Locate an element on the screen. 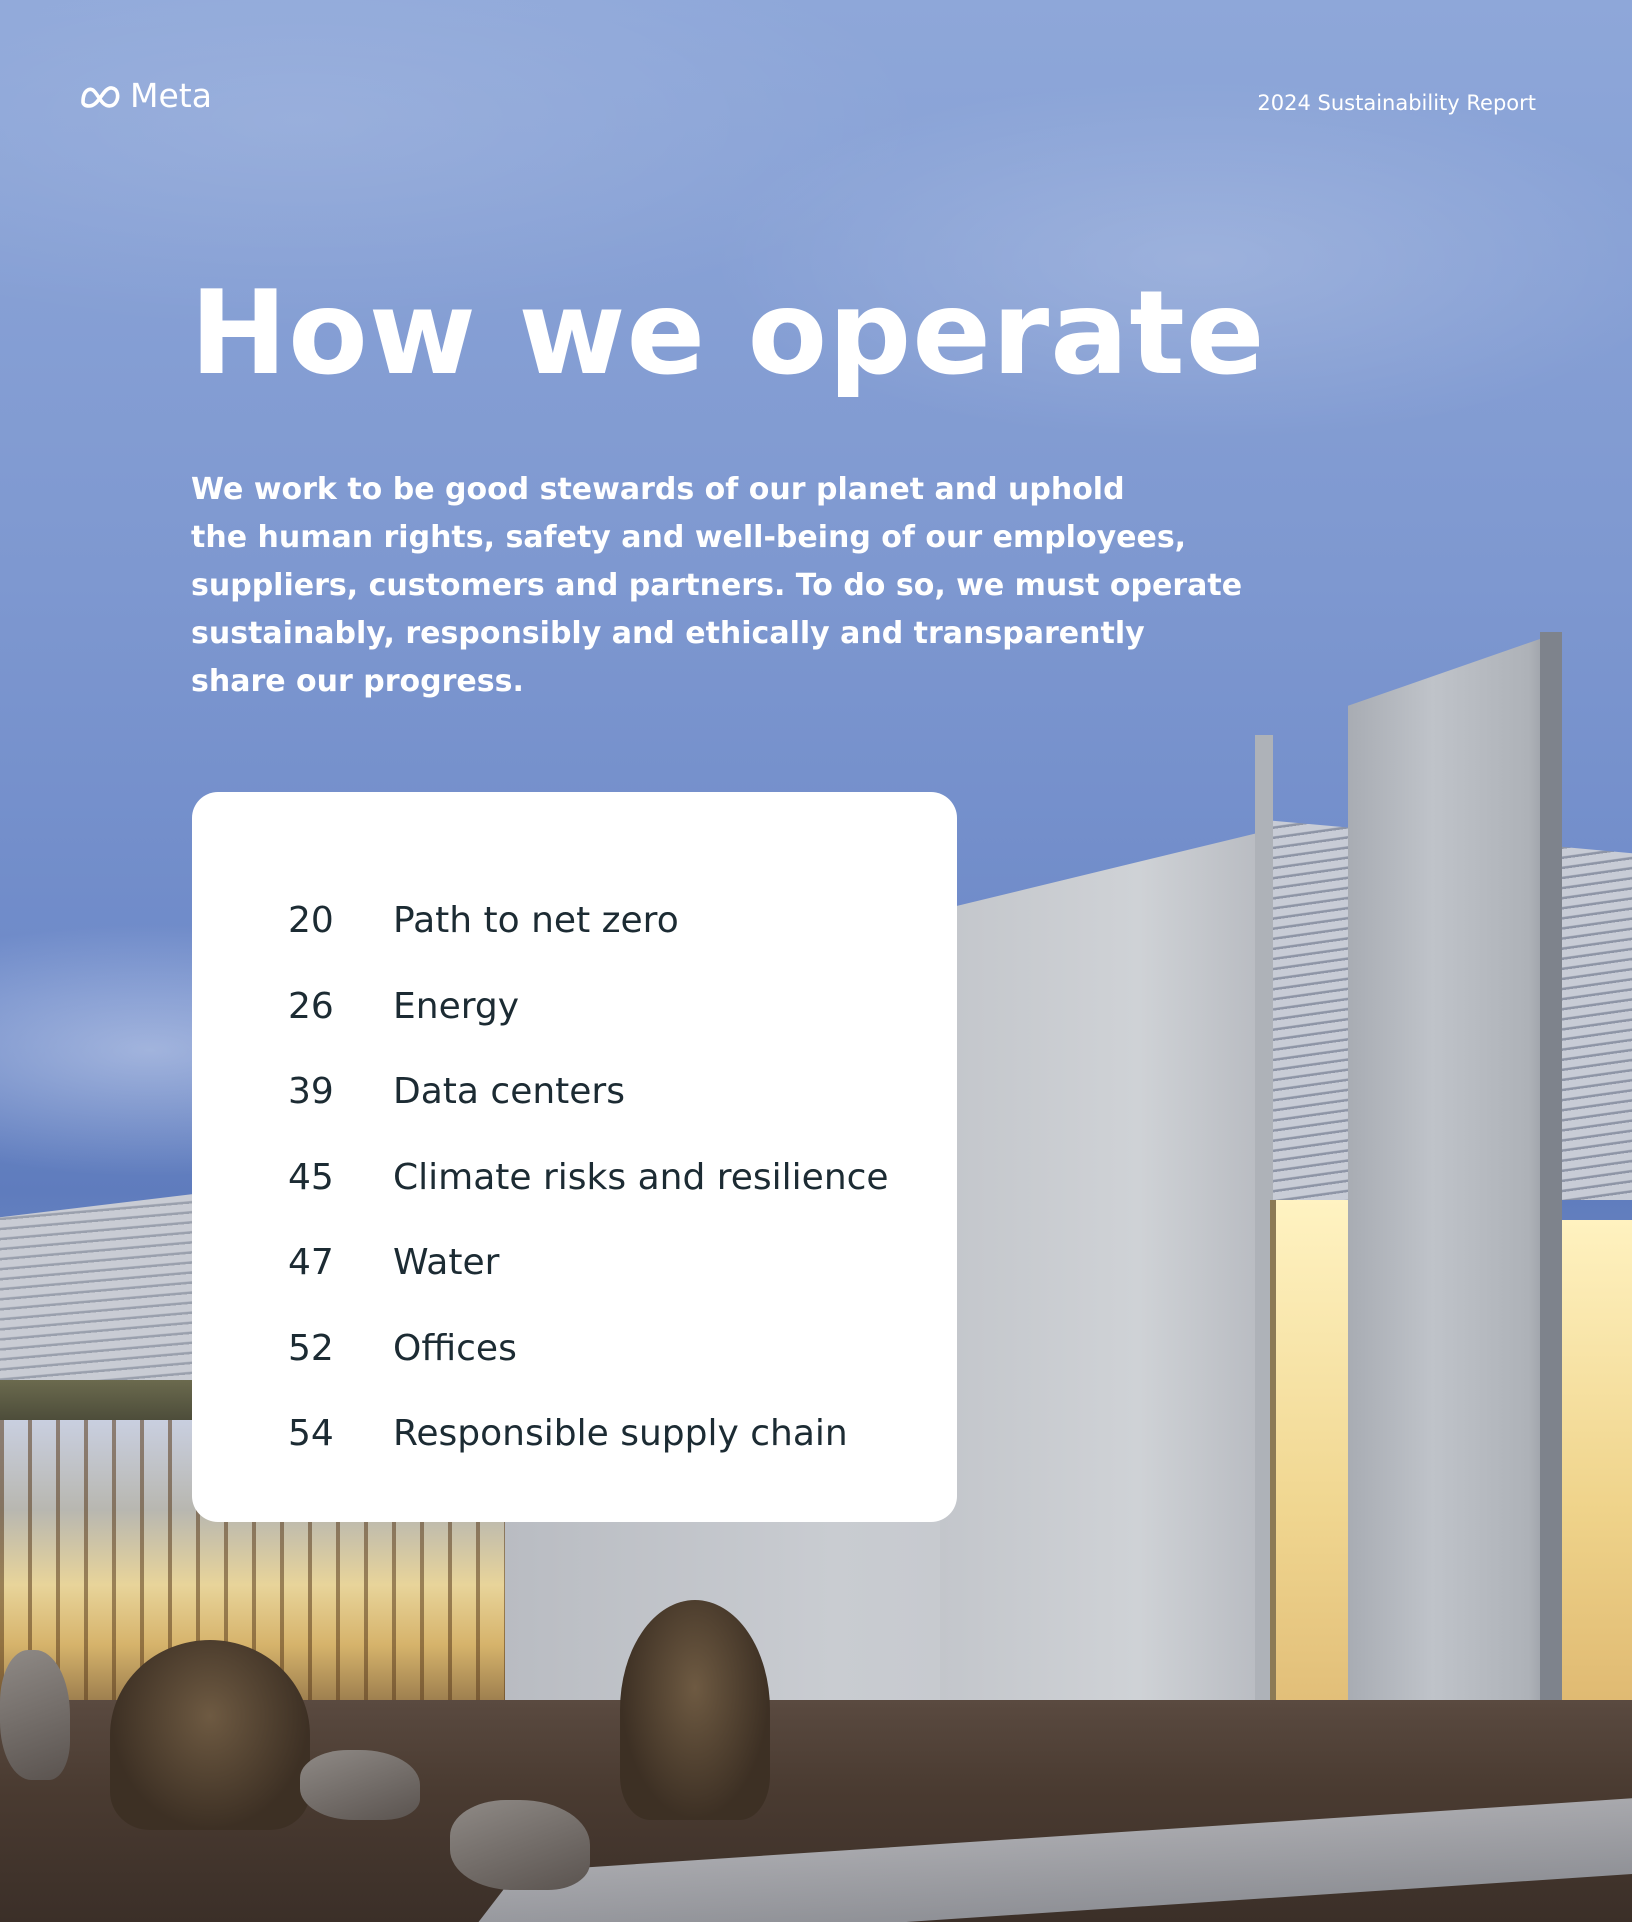 The width and height of the screenshot is (1632, 1922). toc-item-path-to-net-zero: 20 Path to net zero is located at coordinates (574, 921).